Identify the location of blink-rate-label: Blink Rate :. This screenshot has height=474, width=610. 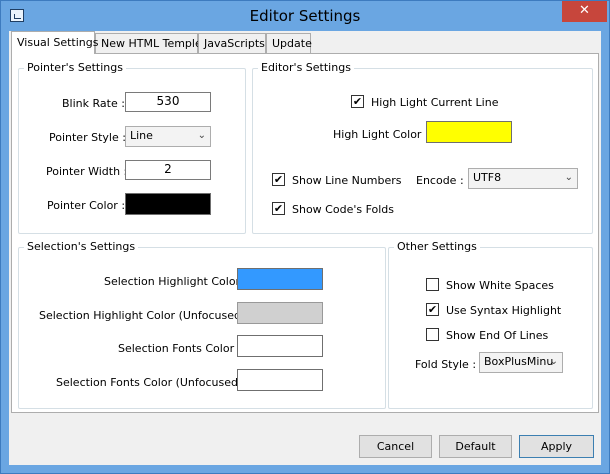
(93, 103).